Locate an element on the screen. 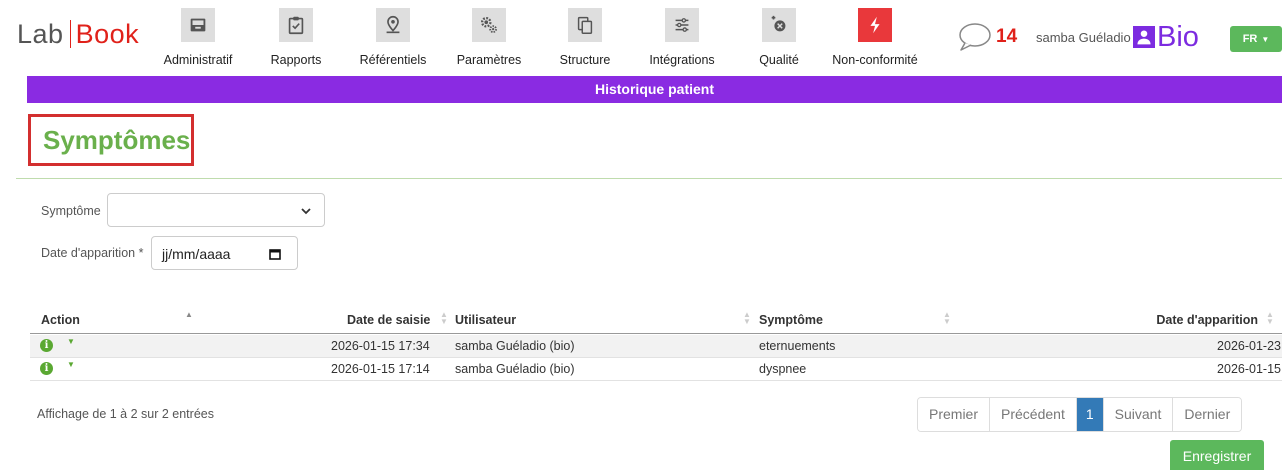  nav-label: Qualité is located at coordinates (779, 60).